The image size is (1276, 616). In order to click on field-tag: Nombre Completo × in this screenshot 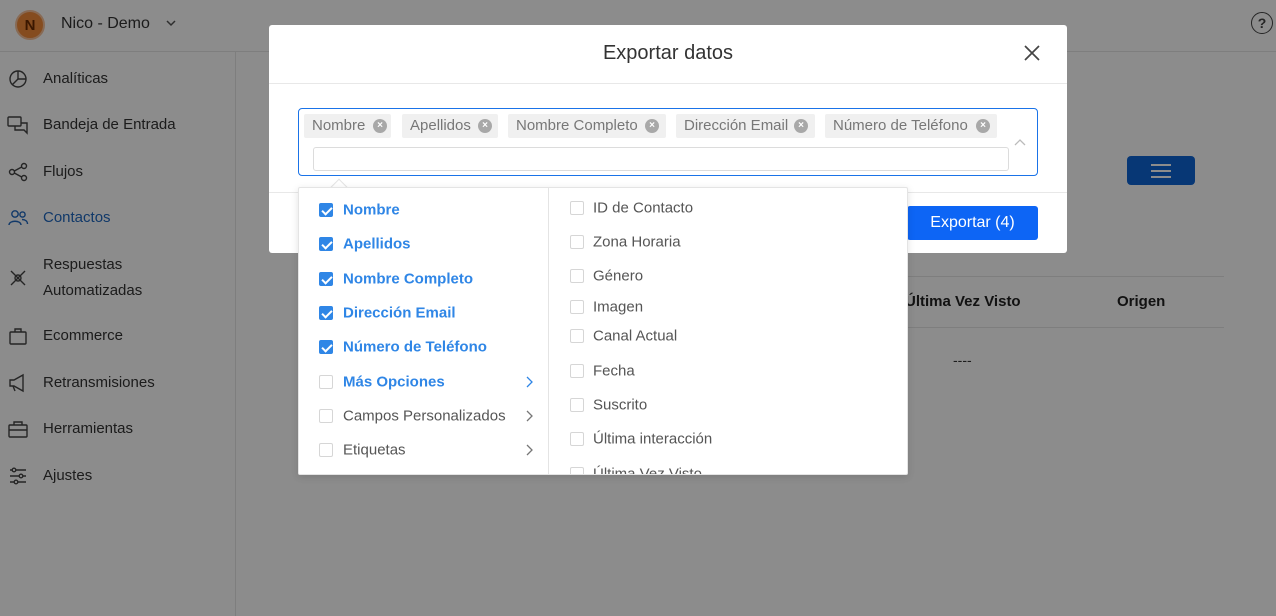, I will do `click(587, 126)`.